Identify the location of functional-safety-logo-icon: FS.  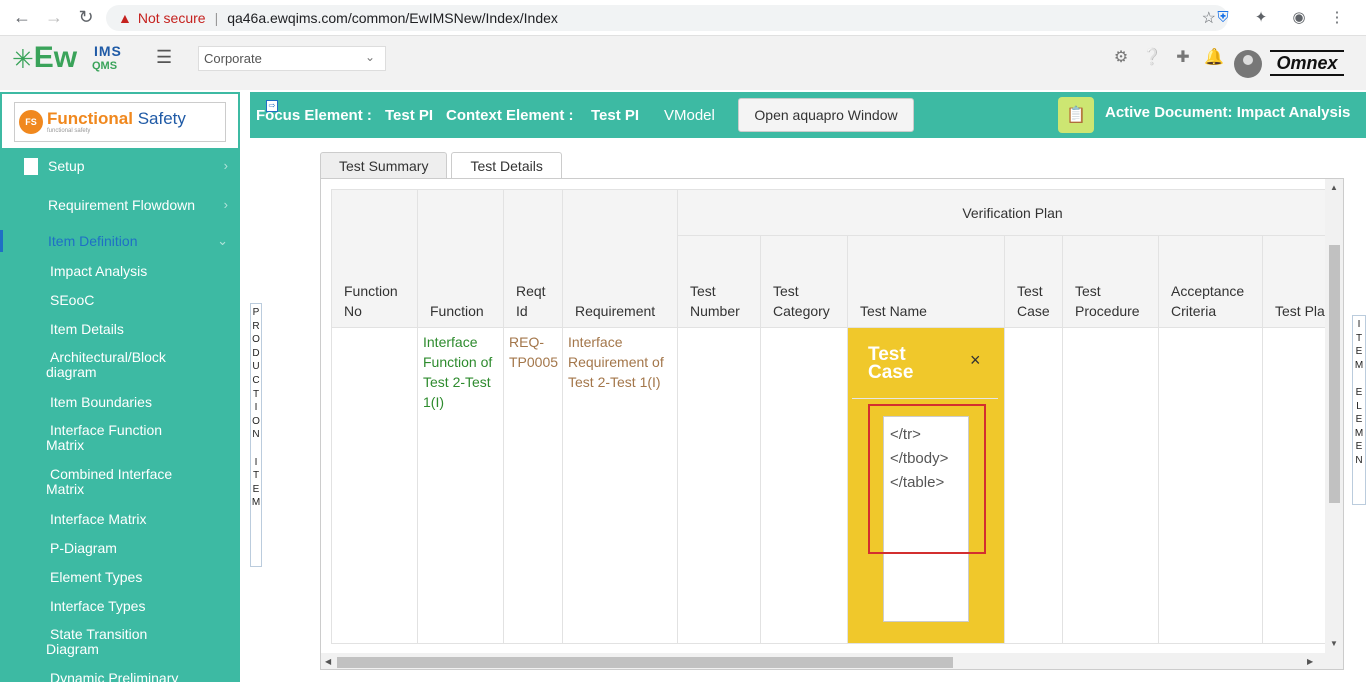
(31, 122).